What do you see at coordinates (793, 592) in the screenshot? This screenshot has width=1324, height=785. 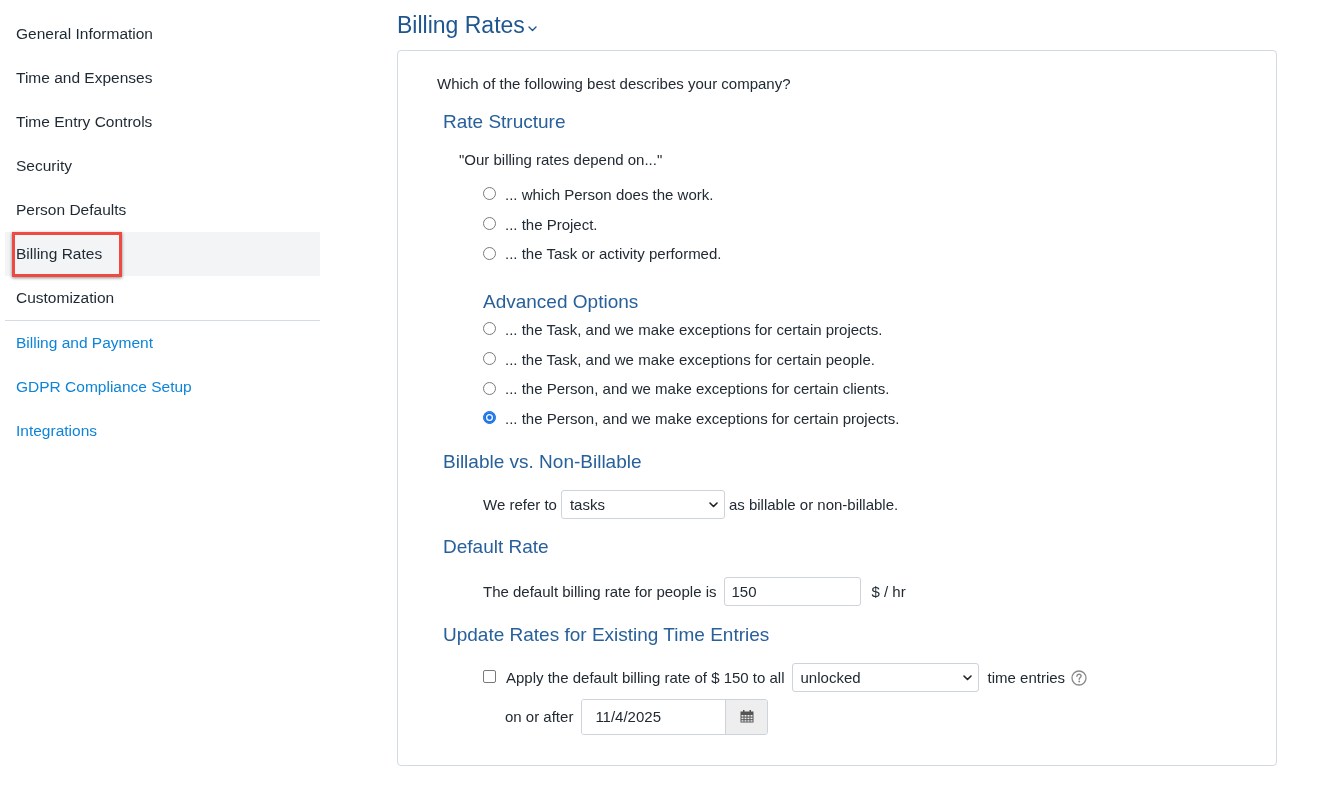 I see `rate-input: 150` at bounding box center [793, 592].